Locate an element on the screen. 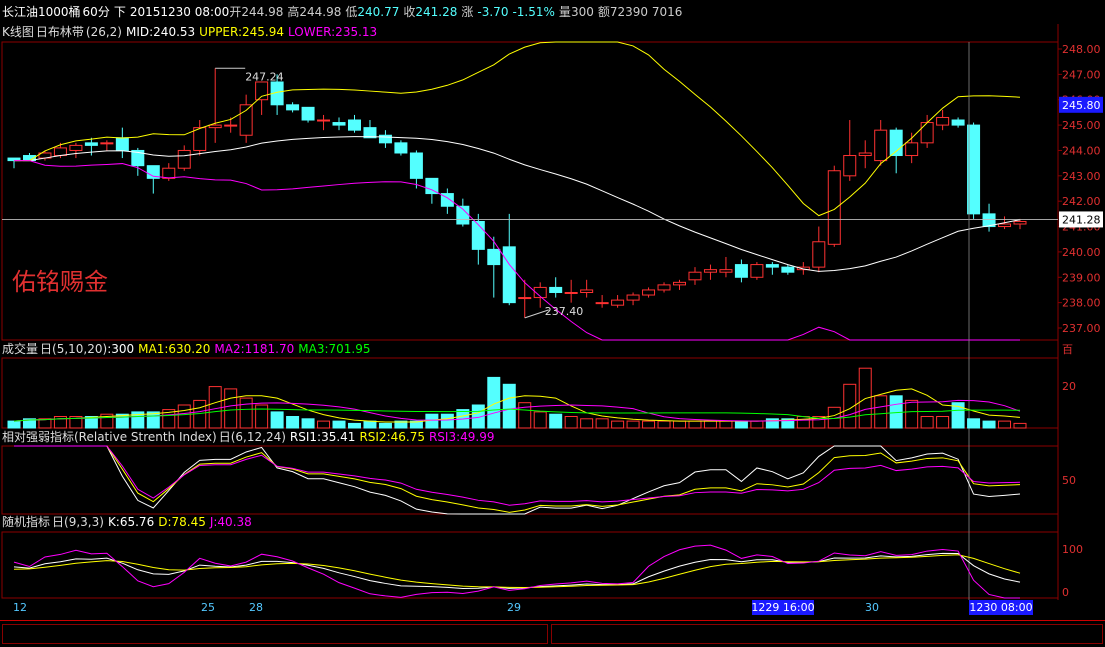 The height and width of the screenshot is (647, 1105). rsi-period-icon: 日 is located at coordinates (225, 437).